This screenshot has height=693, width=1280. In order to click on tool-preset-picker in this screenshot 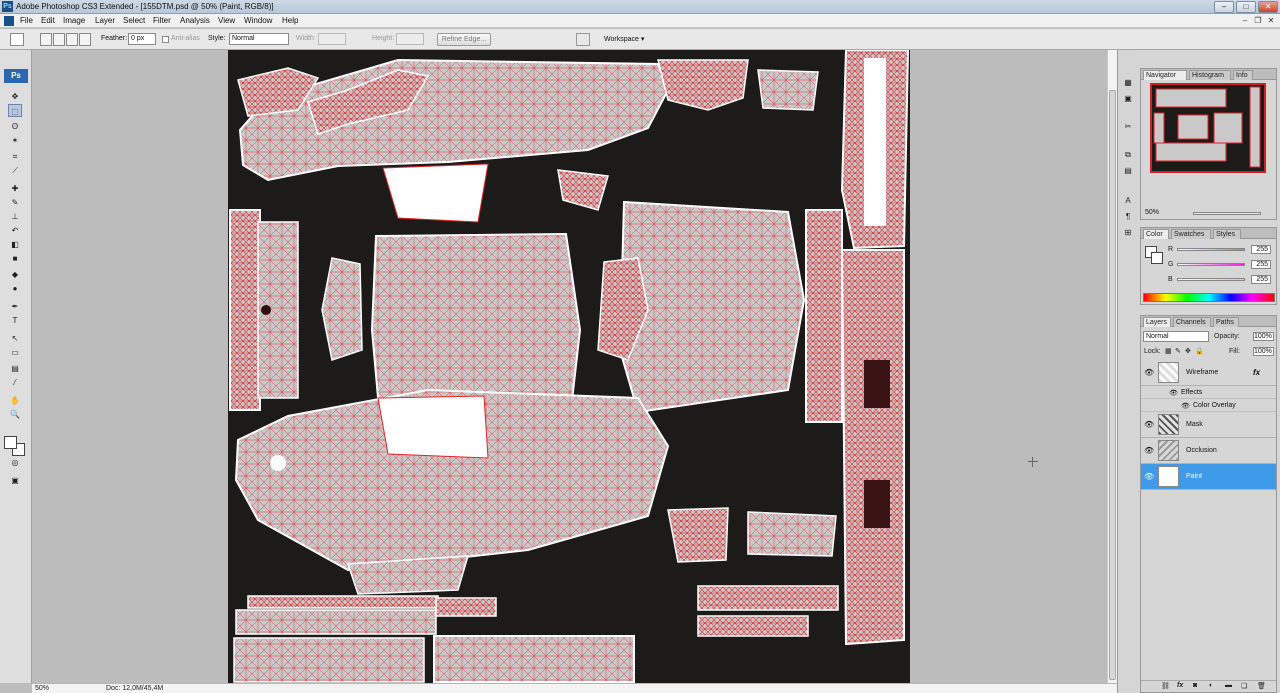, I will do `click(17, 39)`.